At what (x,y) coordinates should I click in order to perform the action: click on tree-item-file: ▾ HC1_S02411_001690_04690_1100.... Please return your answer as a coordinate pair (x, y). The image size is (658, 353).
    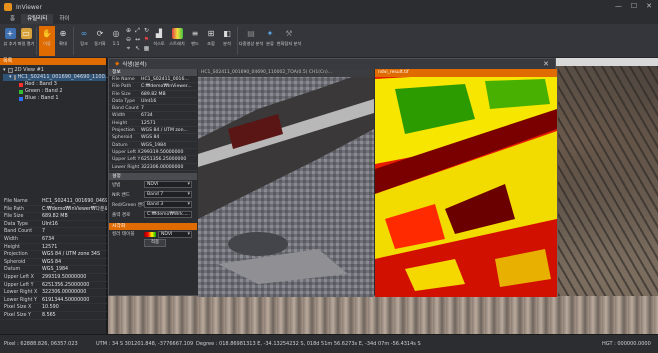
    Looking at the image, I should click on (56, 77).